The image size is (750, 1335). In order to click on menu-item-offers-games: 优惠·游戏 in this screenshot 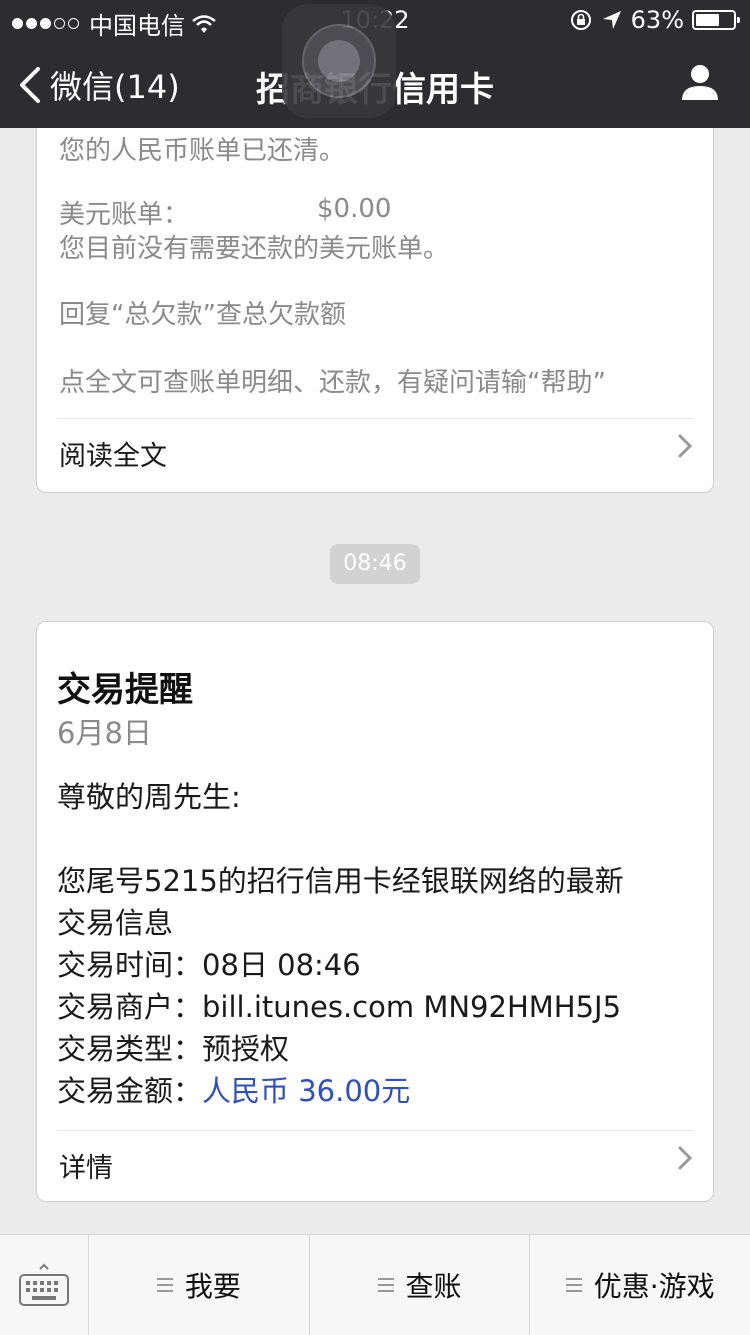, I will do `click(640, 1285)`.